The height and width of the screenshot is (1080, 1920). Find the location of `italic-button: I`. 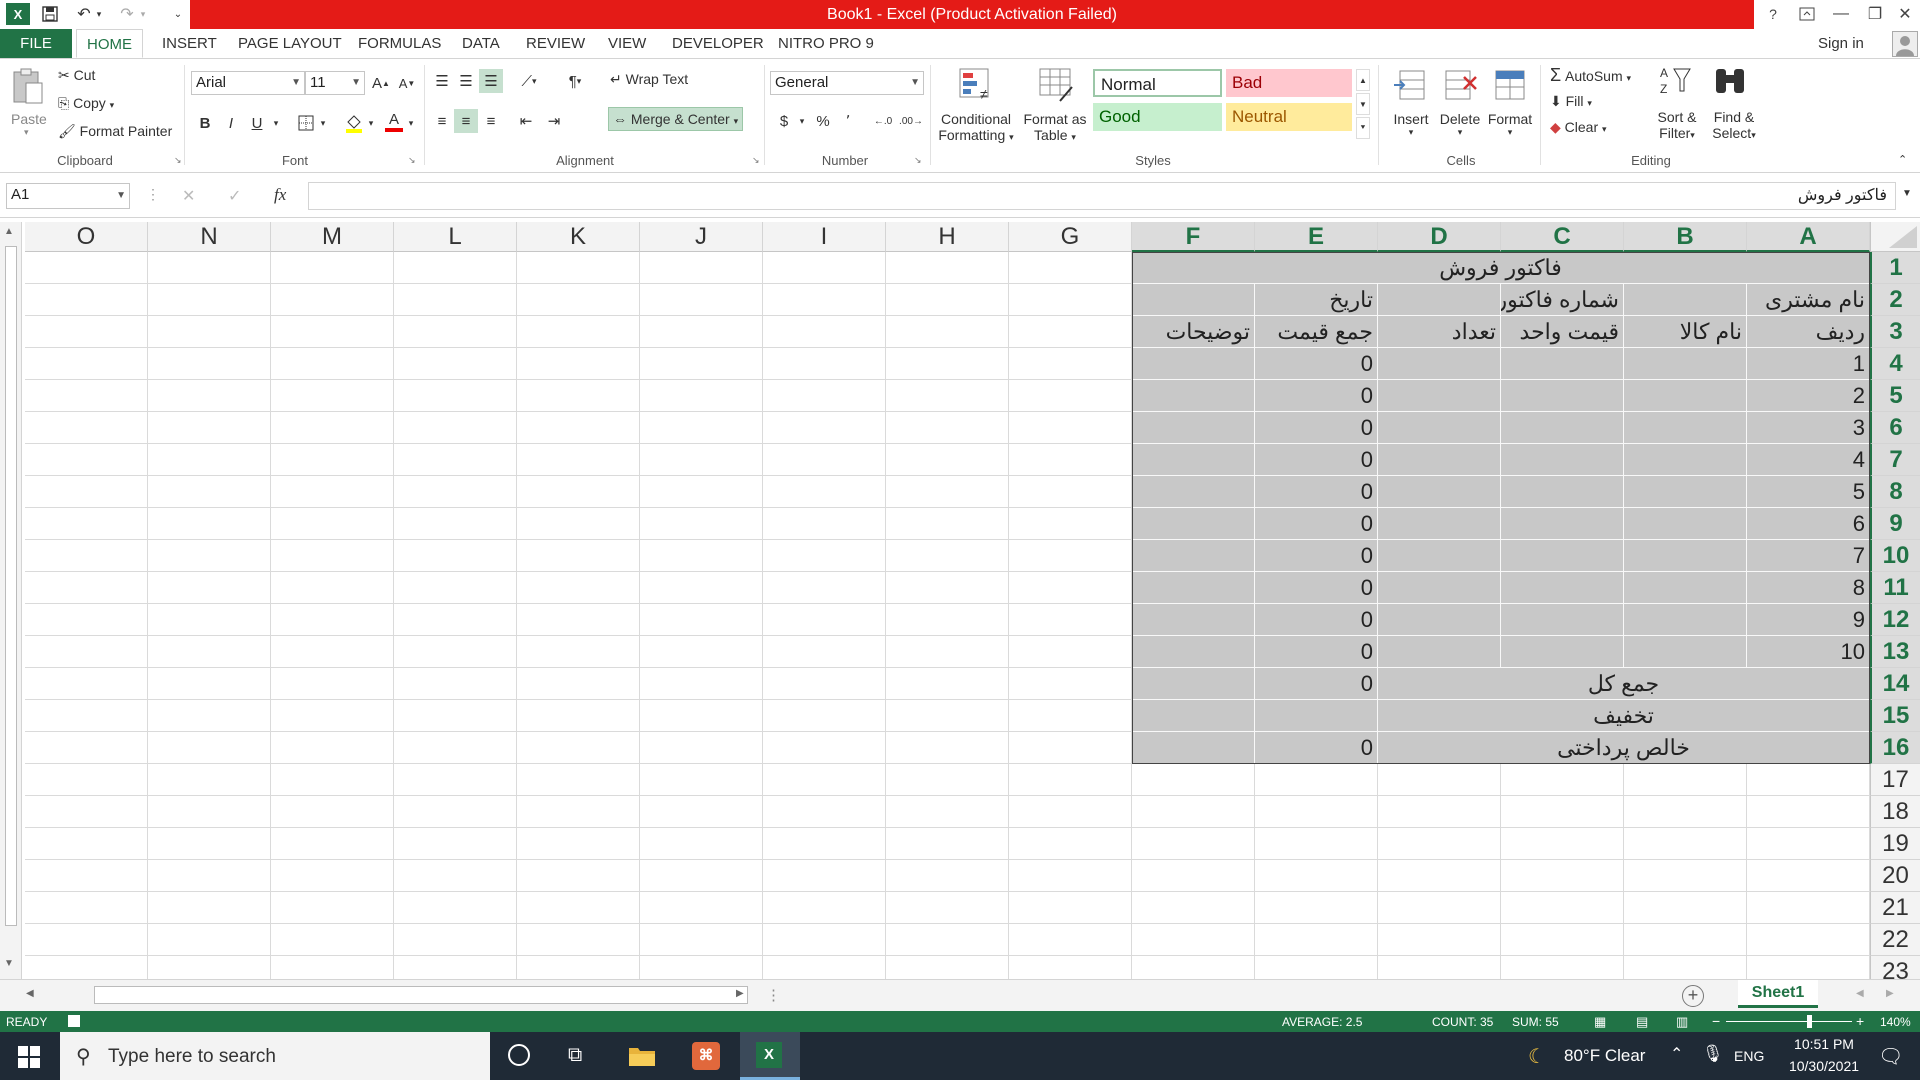

italic-button: I is located at coordinates (231, 123).